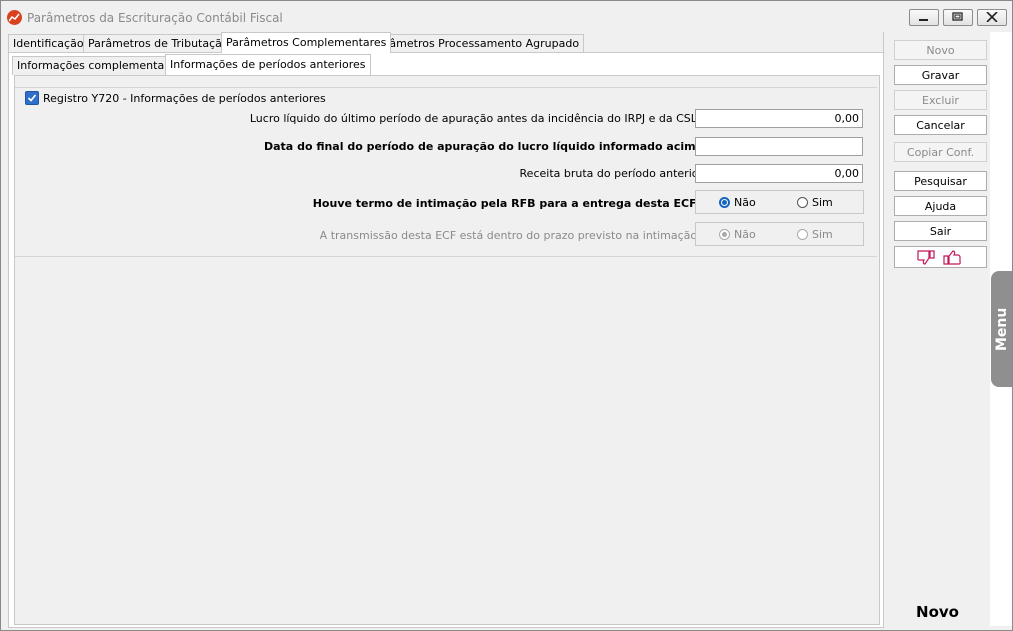  Describe the element at coordinates (14, 17) in the screenshot. I see `app-logo-icon` at that location.